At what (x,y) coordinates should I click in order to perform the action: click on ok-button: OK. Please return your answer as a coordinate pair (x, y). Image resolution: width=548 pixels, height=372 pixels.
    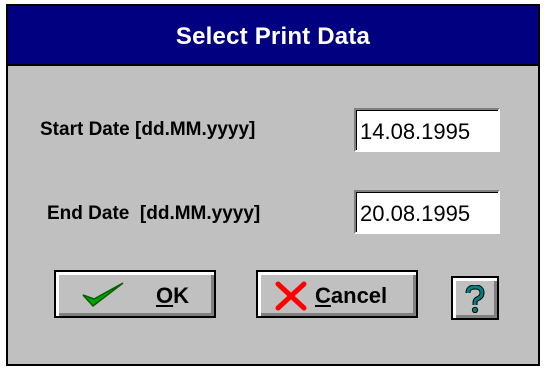
    Looking at the image, I should click on (135, 294).